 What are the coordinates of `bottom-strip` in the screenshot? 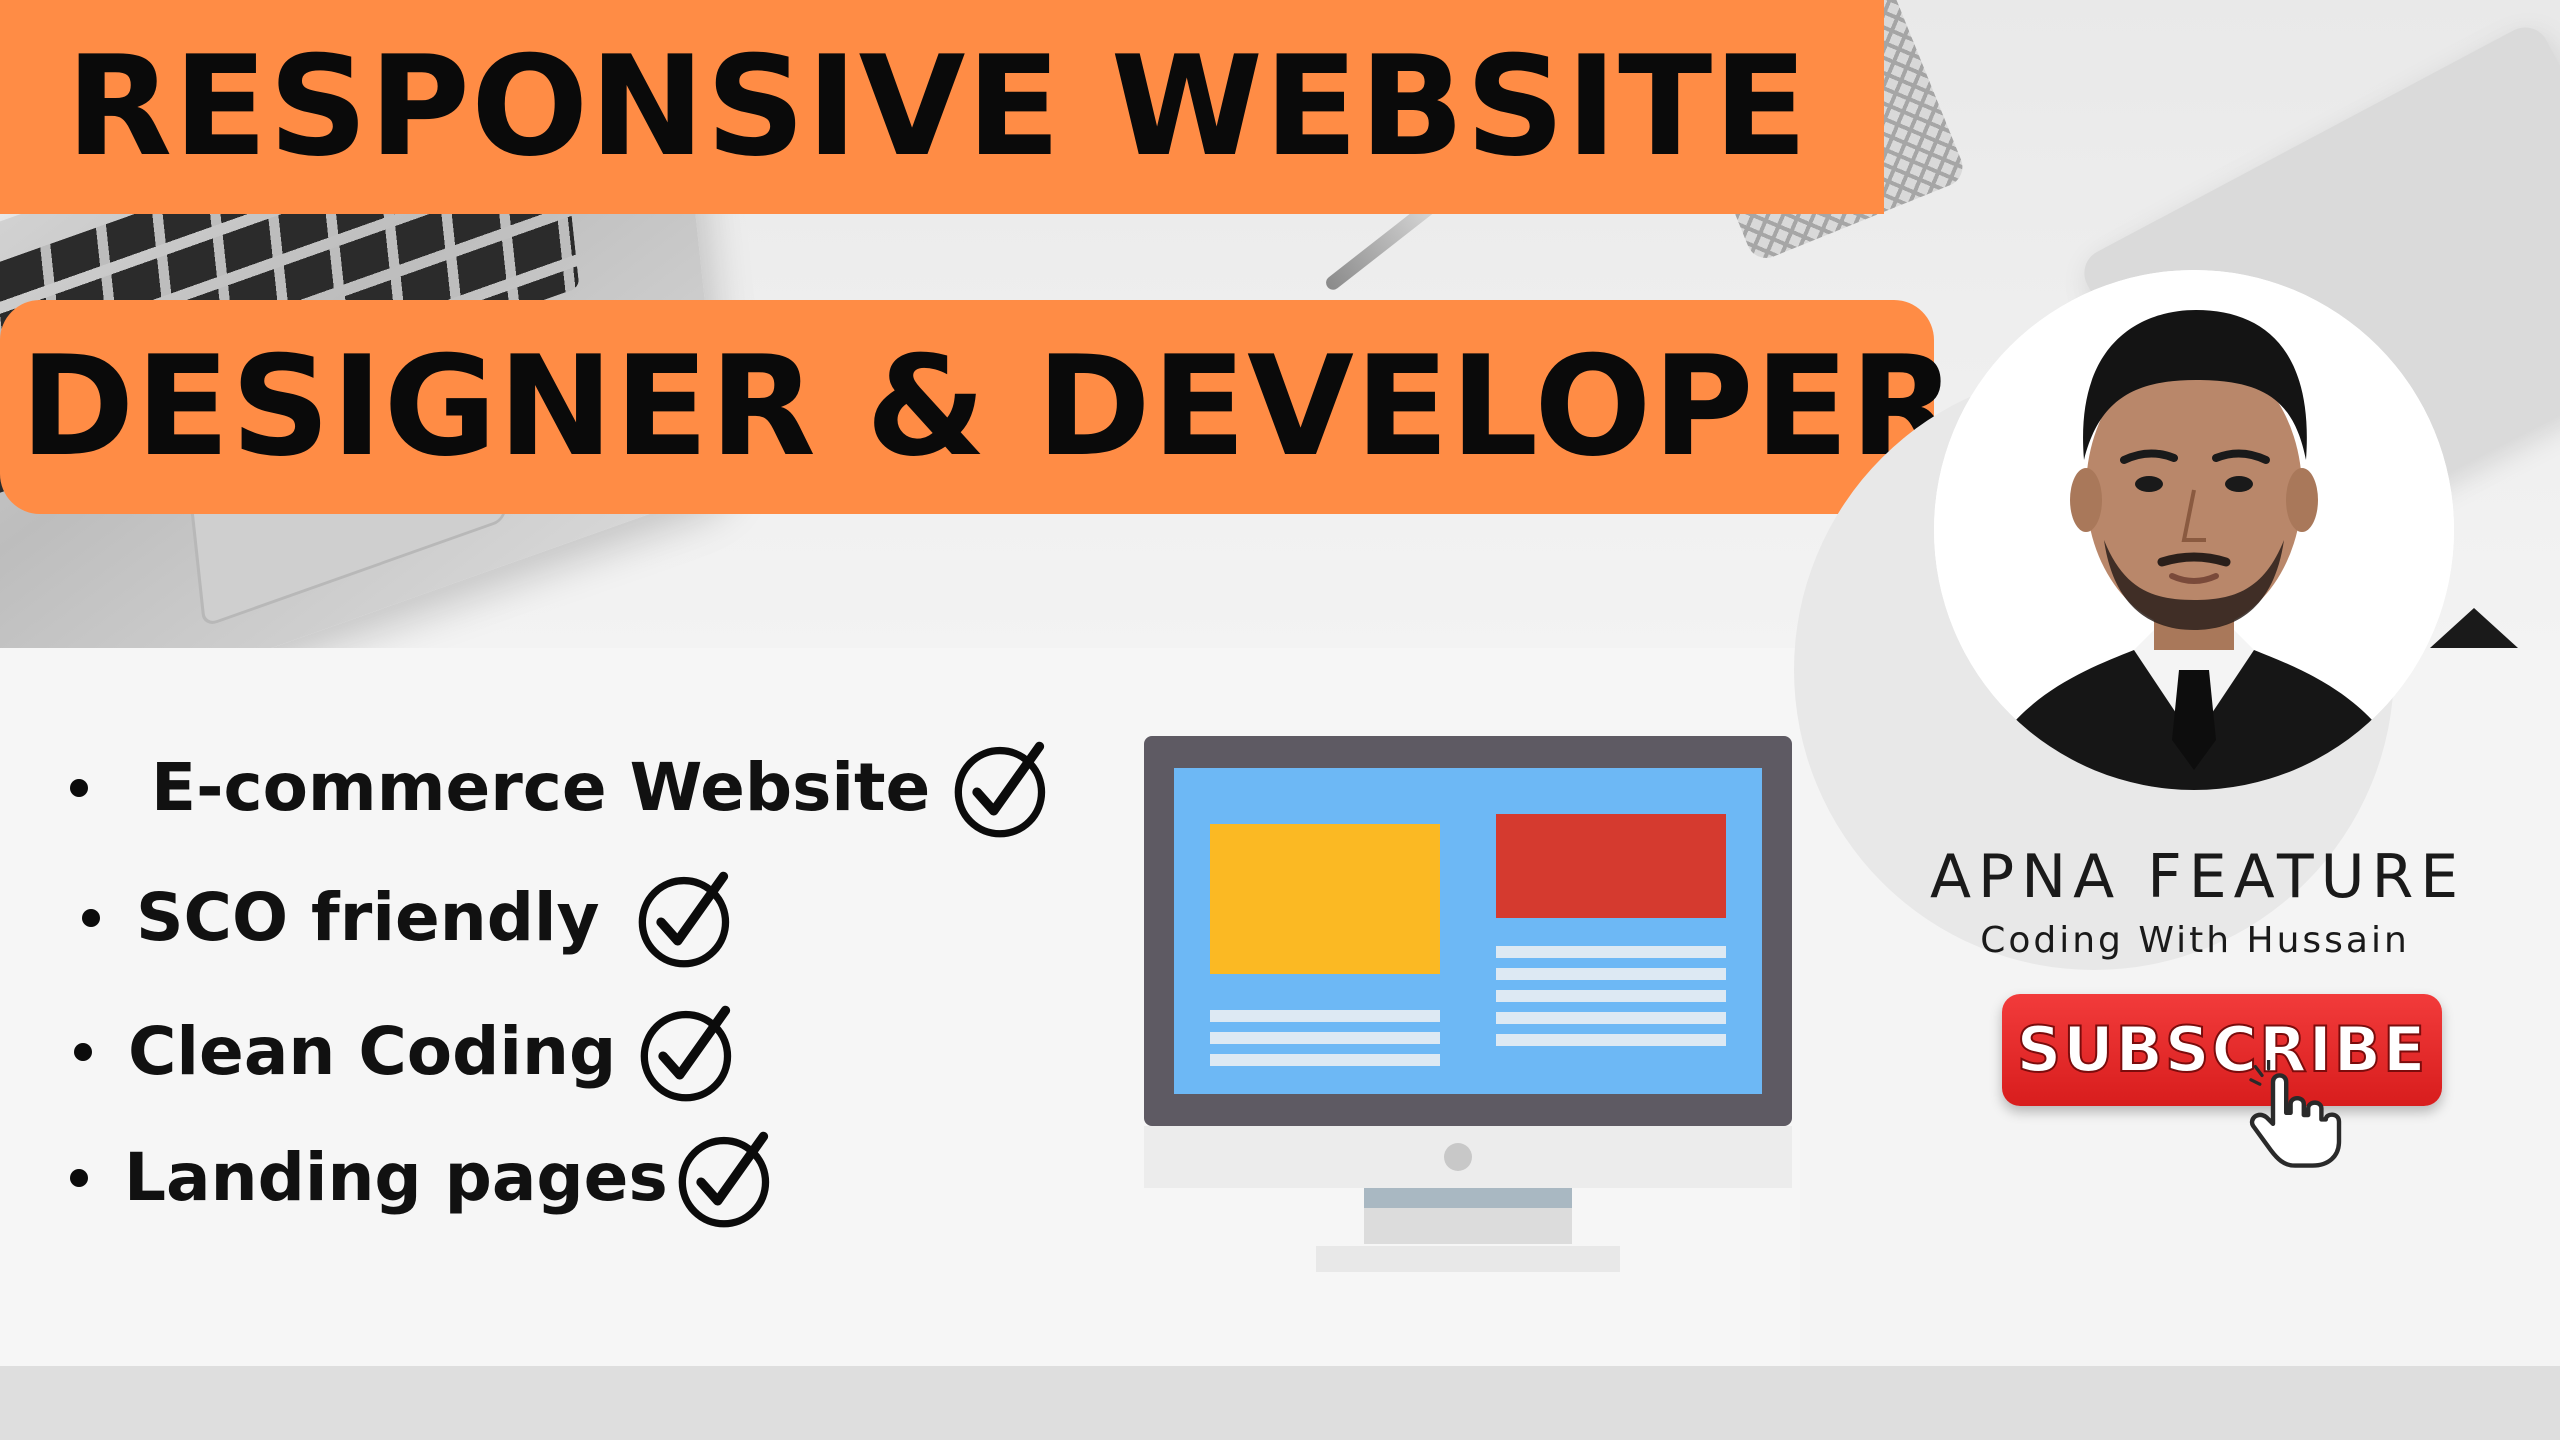 It's located at (1280, 1403).